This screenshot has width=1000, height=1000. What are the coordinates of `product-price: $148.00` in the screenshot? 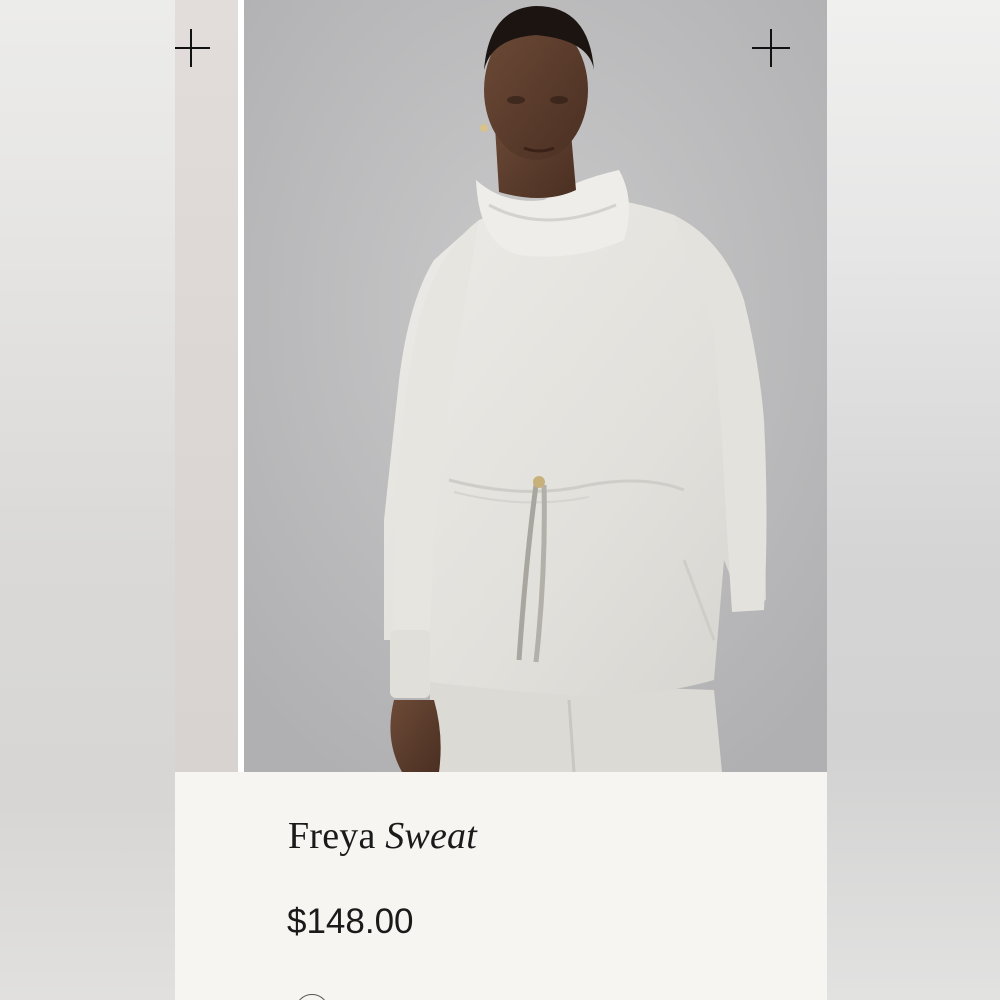 It's located at (350, 921).